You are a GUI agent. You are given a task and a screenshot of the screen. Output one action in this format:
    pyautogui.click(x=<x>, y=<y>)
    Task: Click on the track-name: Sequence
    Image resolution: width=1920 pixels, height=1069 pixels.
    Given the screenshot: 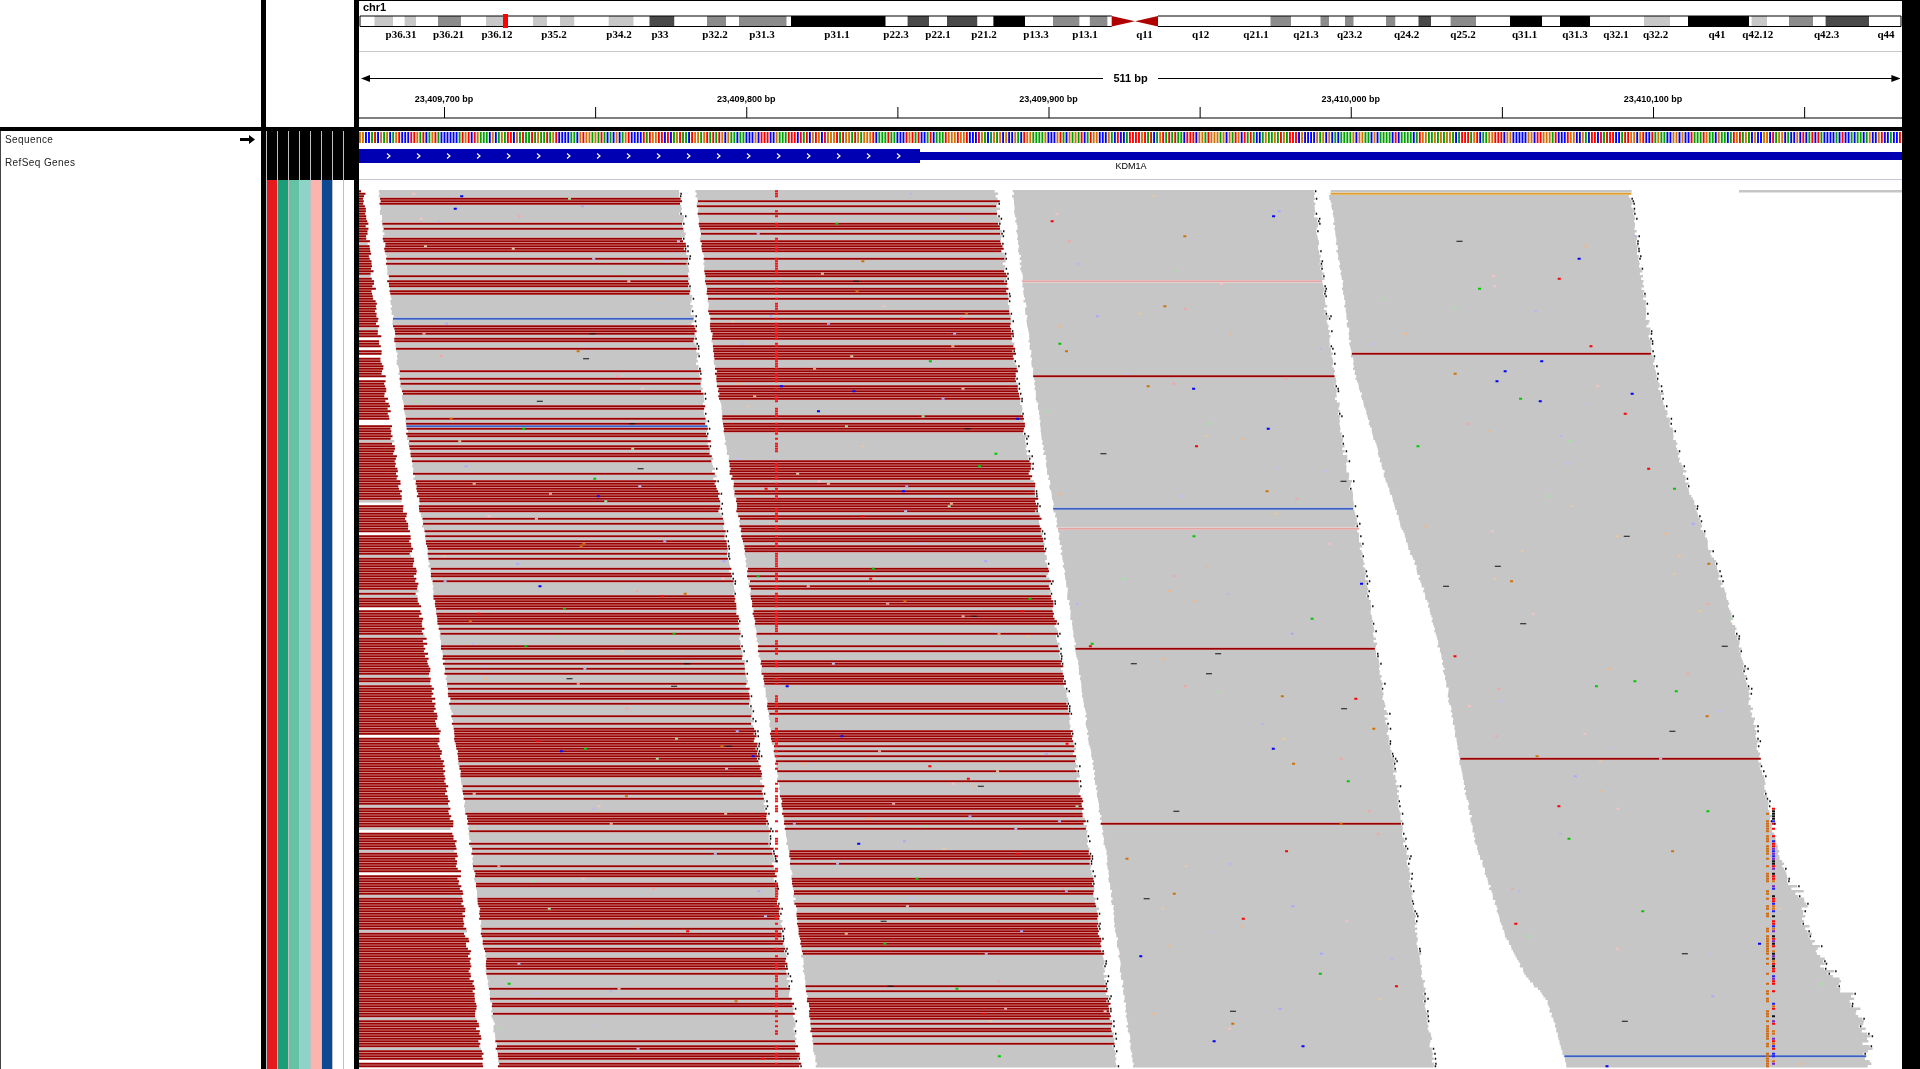 What is the action you would take?
    pyautogui.click(x=29, y=139)
    